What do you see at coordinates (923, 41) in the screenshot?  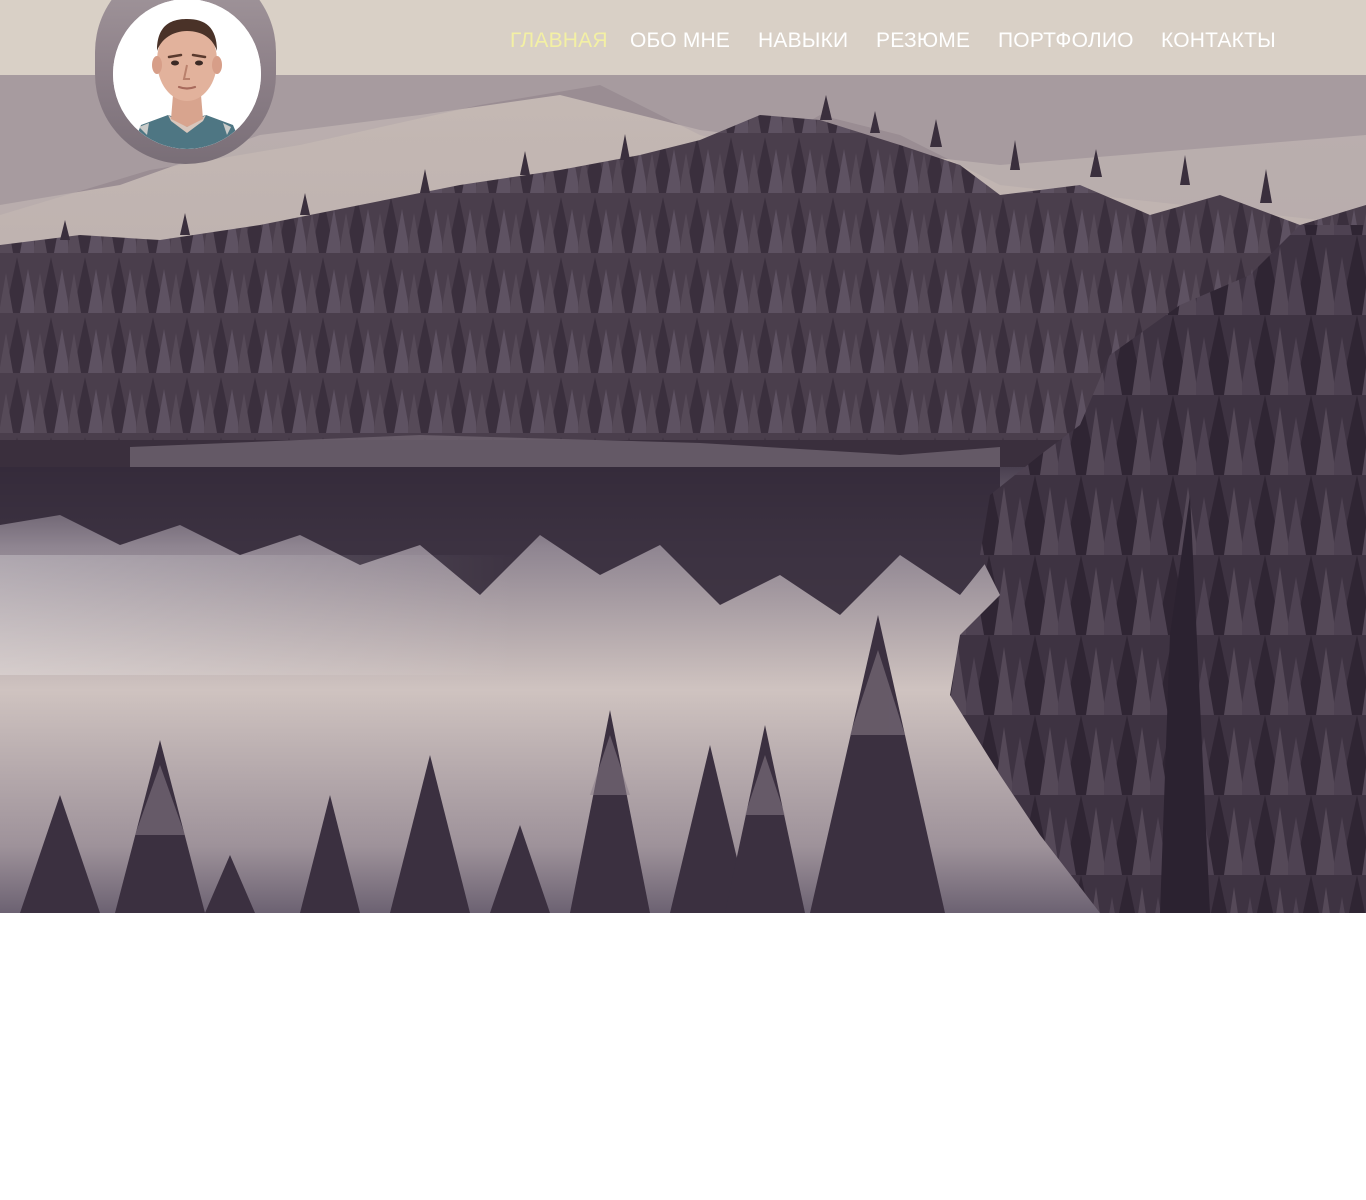 I see `nav-item-resume: РЕЗЮМЕ` at bounding box center [923, 41].